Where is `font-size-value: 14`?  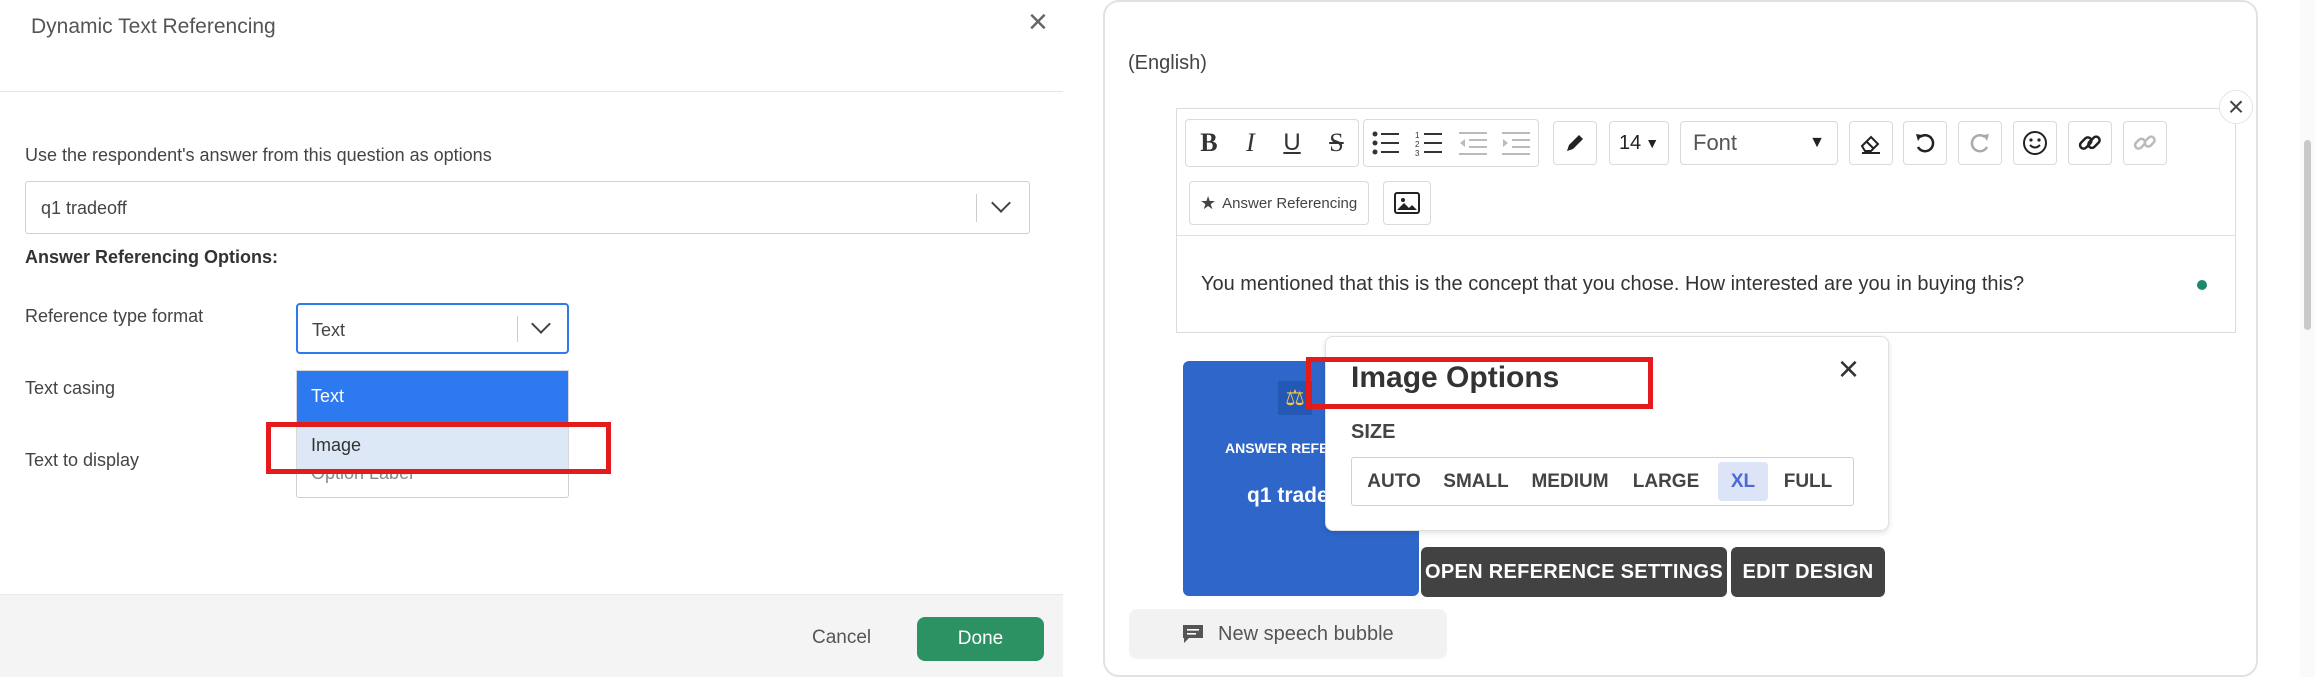
font-size-value: 14 is located at coordinates (1630, 142).